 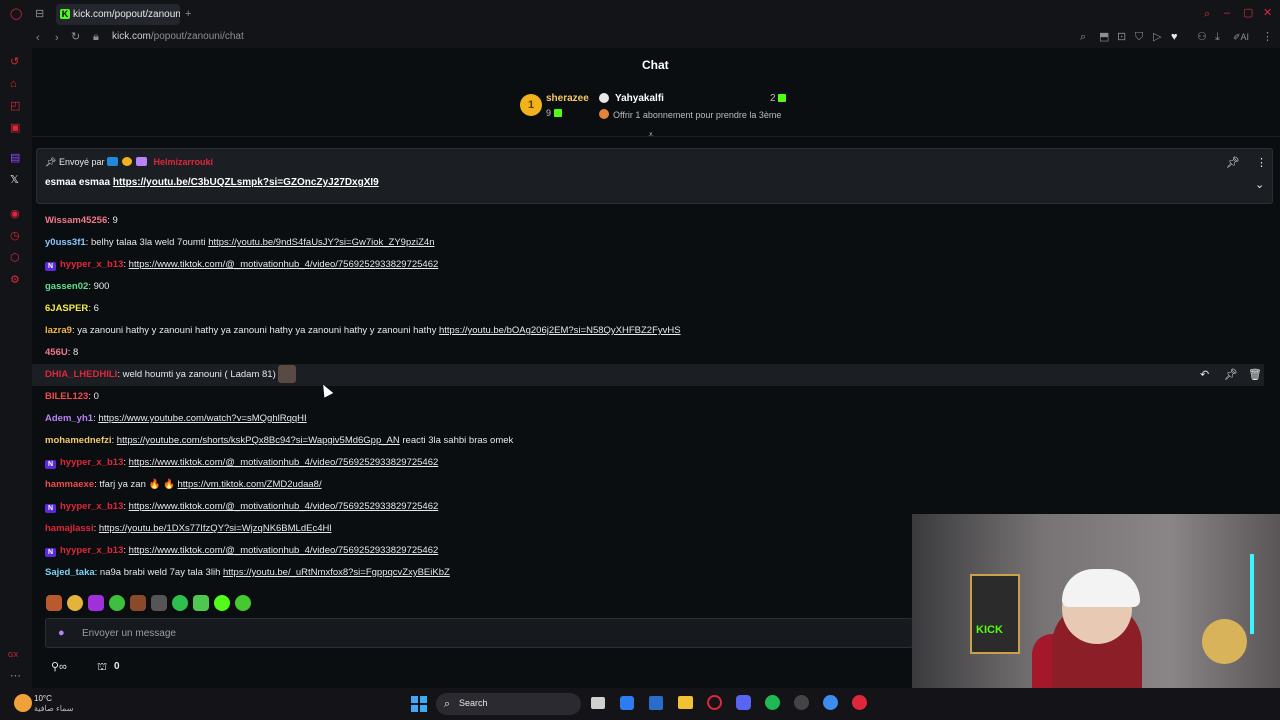 What do you see at coordinates (1174, 37) in the screenshot?
I see `heart-icon: ♥` at bounding box center [1174, 37].